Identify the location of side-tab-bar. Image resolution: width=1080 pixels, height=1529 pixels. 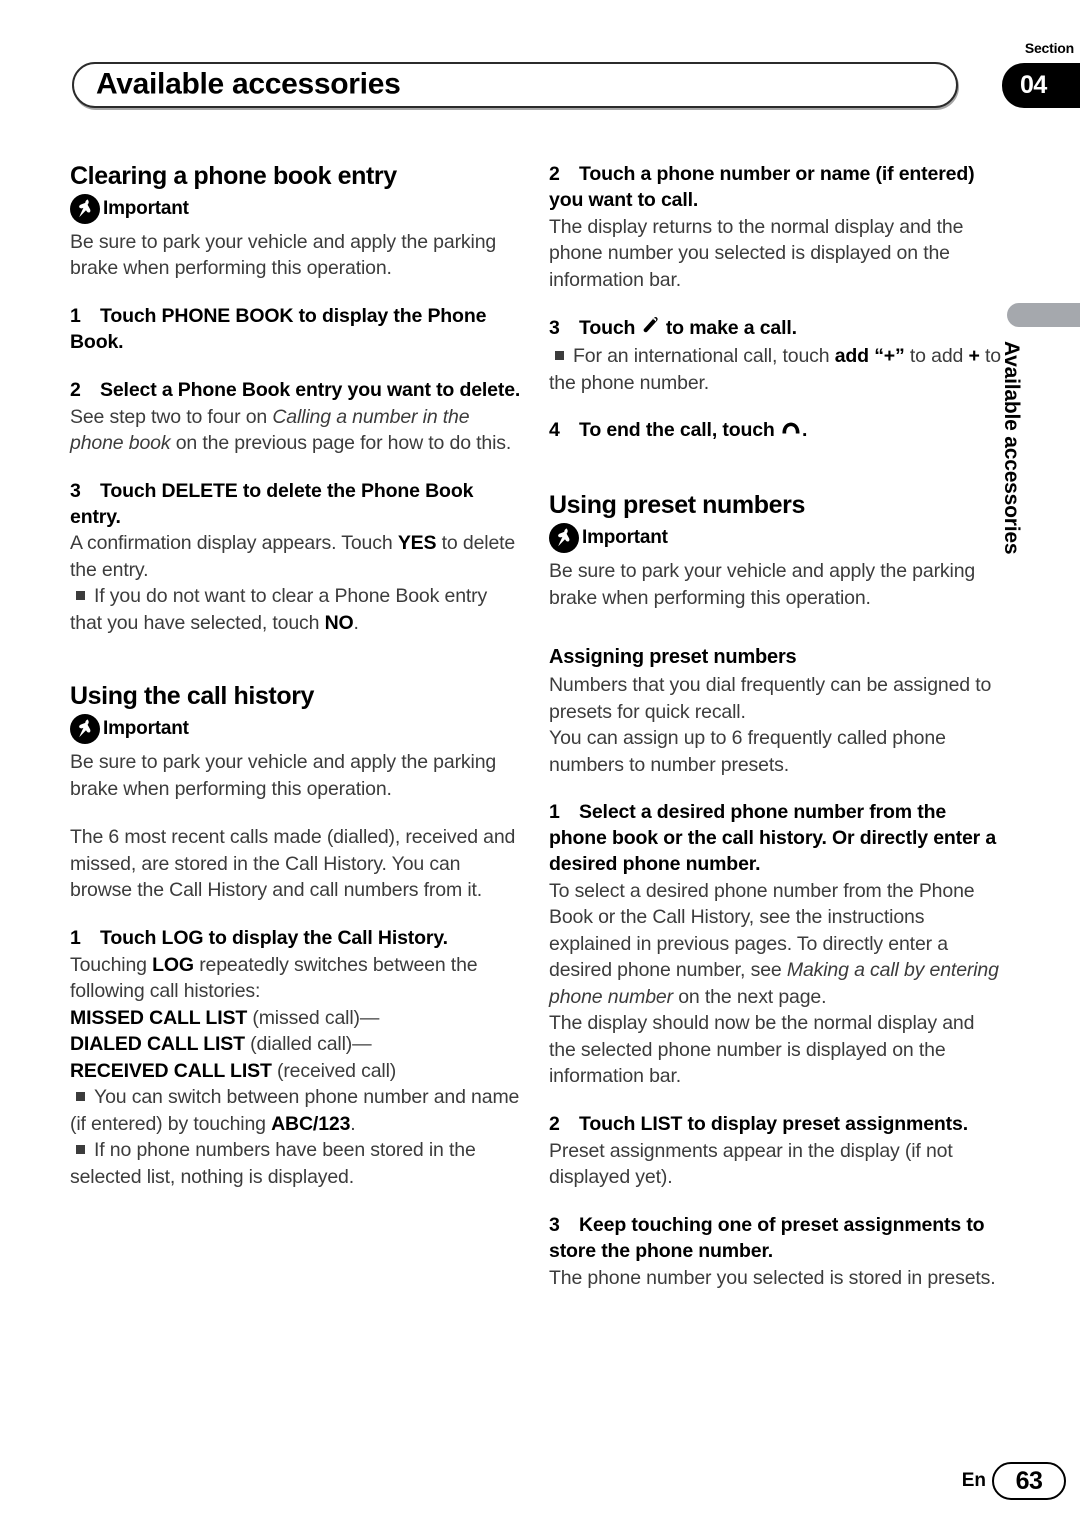
(1043, 315).